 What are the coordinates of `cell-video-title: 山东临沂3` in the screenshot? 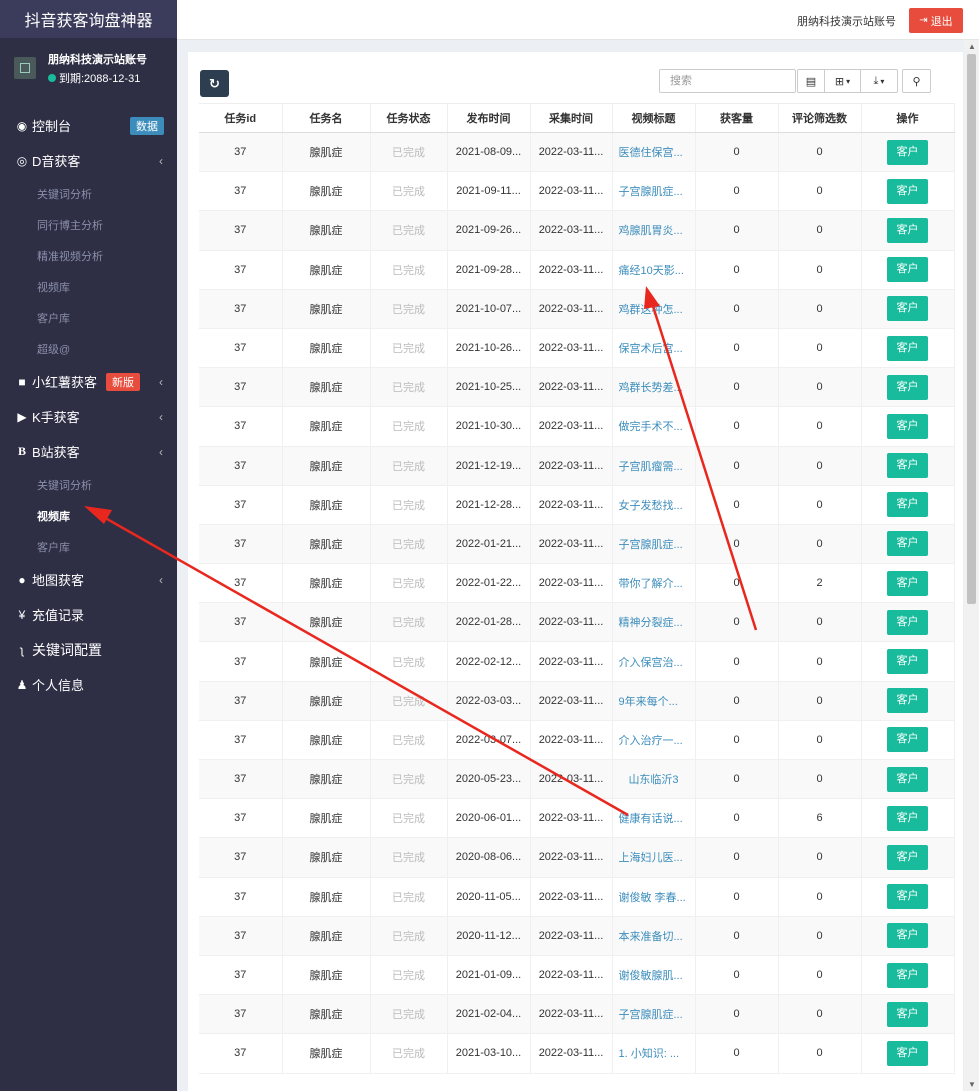 It's located at (654, 779).